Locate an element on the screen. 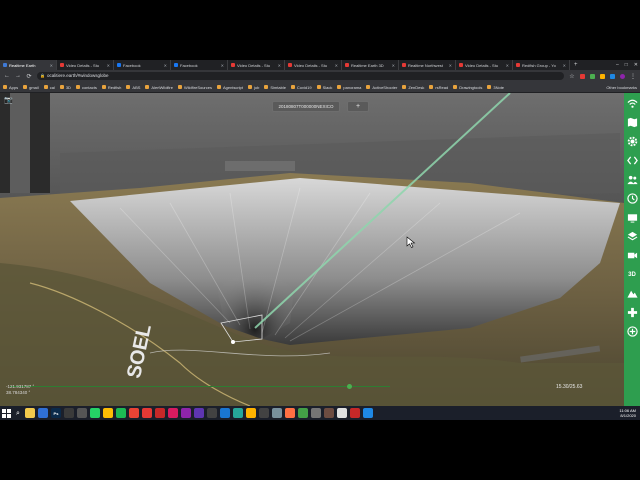  tv-icon is located at coordinates (632, 217).